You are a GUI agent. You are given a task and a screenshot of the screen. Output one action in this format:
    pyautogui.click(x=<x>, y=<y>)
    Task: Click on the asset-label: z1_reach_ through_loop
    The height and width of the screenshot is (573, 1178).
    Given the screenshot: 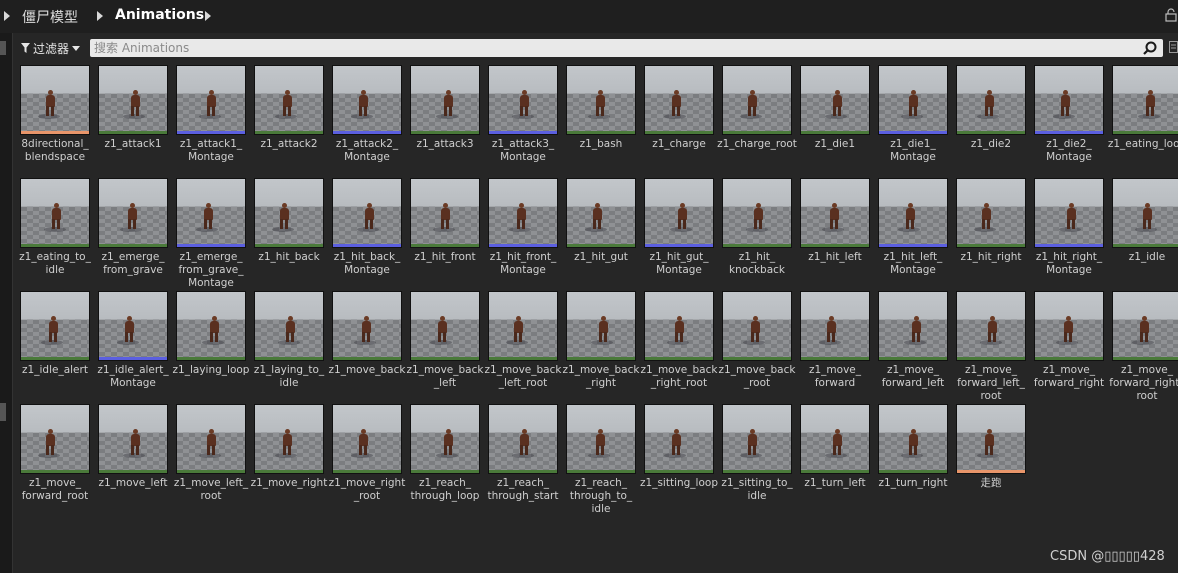 What is the action you would take?
    pyautogui.click(x=445, y=489)
    